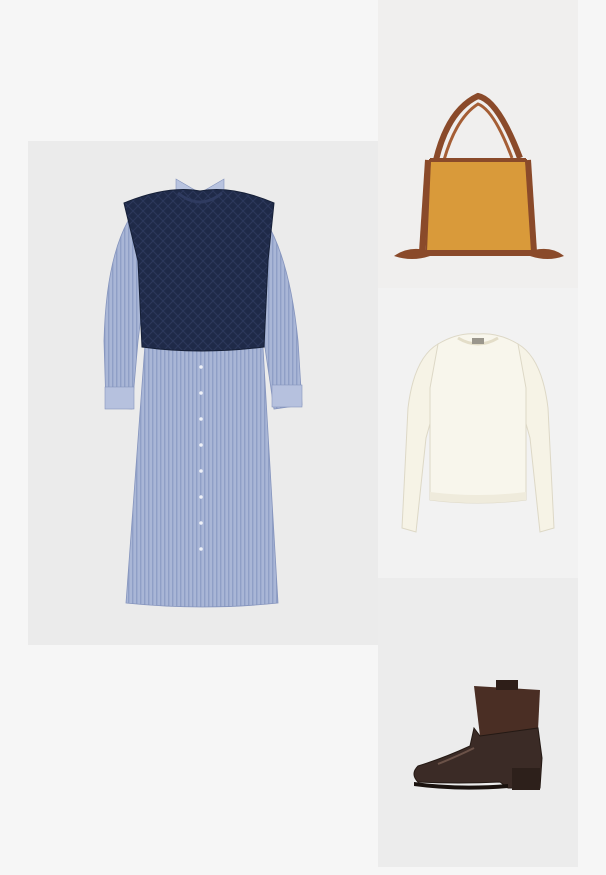 The height and width of the screenshot is (875, 606). What do you see at coordinates (479, 175) in the screenshot?
I see `tote-bag-image` at bounding box center [479, 175].